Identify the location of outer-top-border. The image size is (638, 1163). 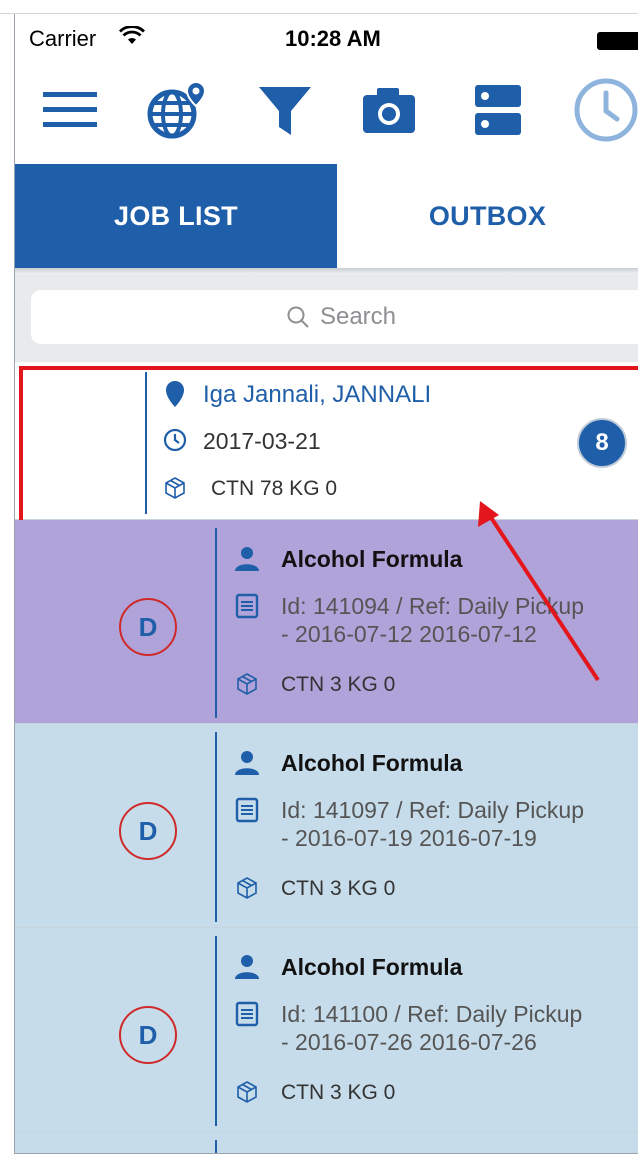
(319, 7).